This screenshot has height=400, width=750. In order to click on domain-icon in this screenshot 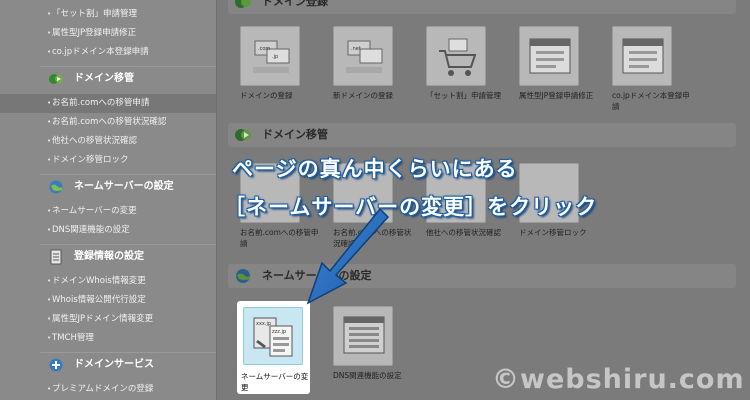, I will do `click(243, 4)`.